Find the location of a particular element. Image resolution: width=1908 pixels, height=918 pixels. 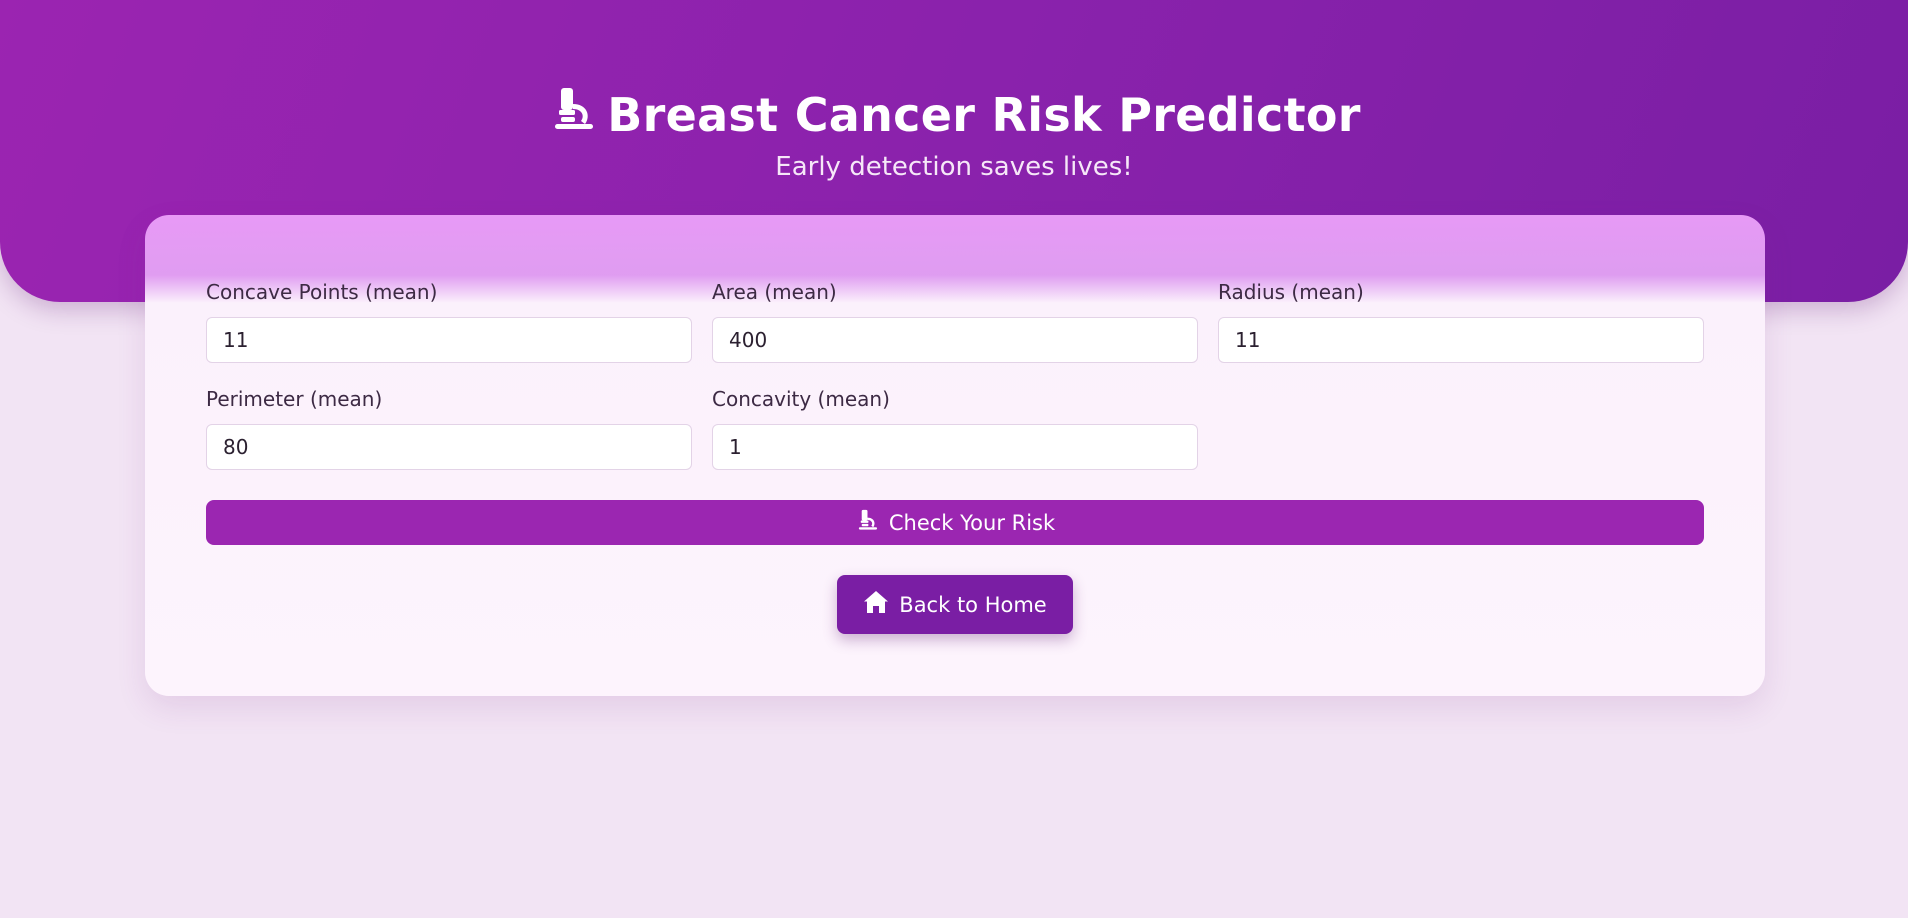

radius-label: Radius (mean) is located at coordinates (1291, 292).